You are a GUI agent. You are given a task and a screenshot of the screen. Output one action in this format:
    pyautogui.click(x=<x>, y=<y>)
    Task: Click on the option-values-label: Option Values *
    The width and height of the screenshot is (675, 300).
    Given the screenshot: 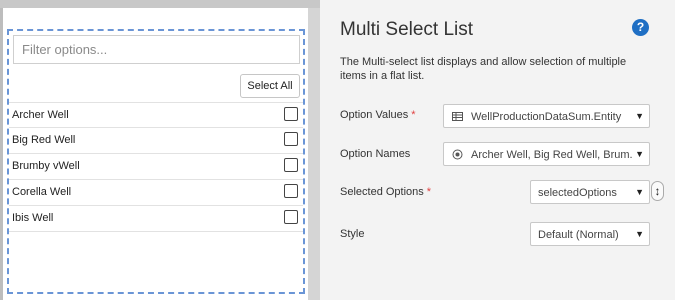 What is the action you would take?
    pyautogui.click(x=378, y=115)
    